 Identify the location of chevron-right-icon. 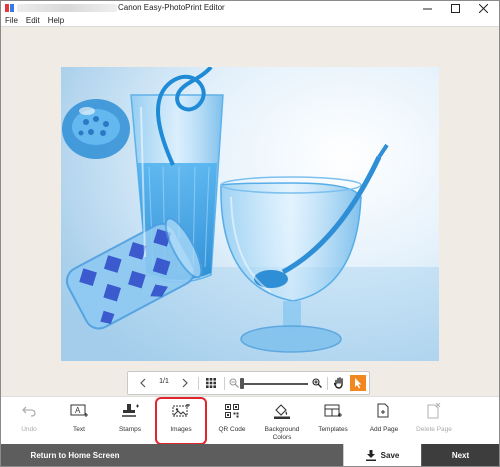
(185, 383).